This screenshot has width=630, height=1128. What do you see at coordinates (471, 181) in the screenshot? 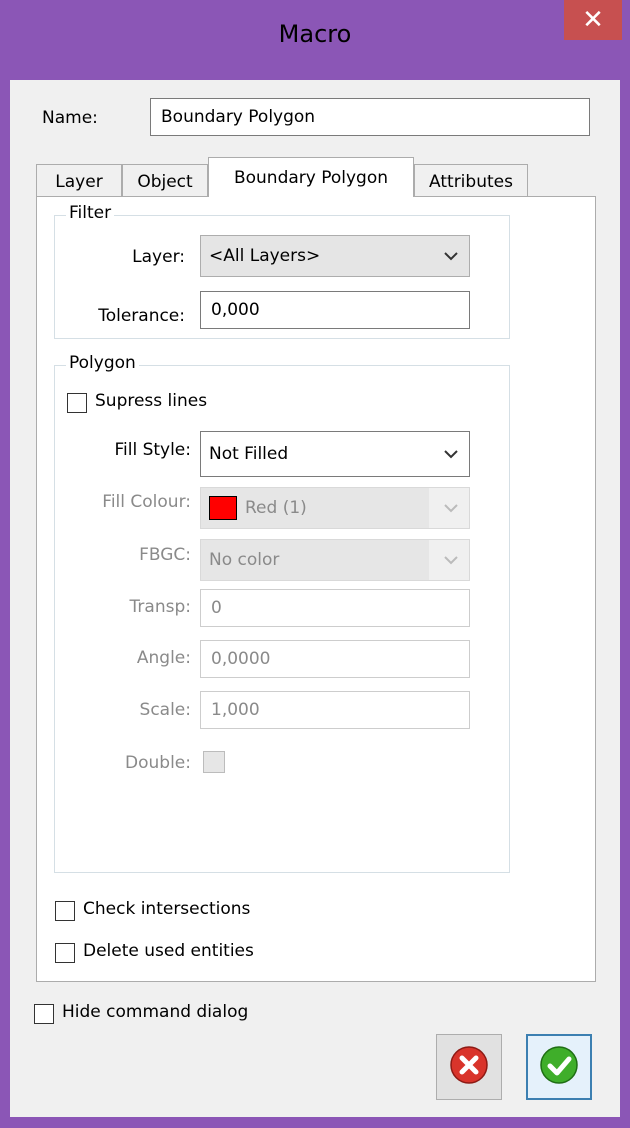
I see `tab-attributes: Attributes` at bounding box center [471, 181].